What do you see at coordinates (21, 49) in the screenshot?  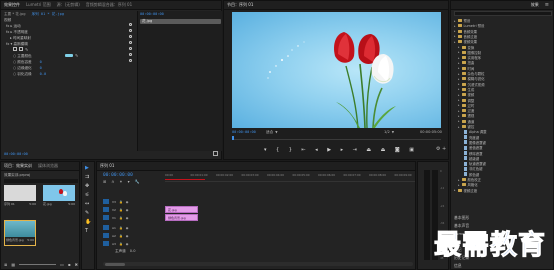 I see `rect-mask-icon` at bounding box center [21, 49].